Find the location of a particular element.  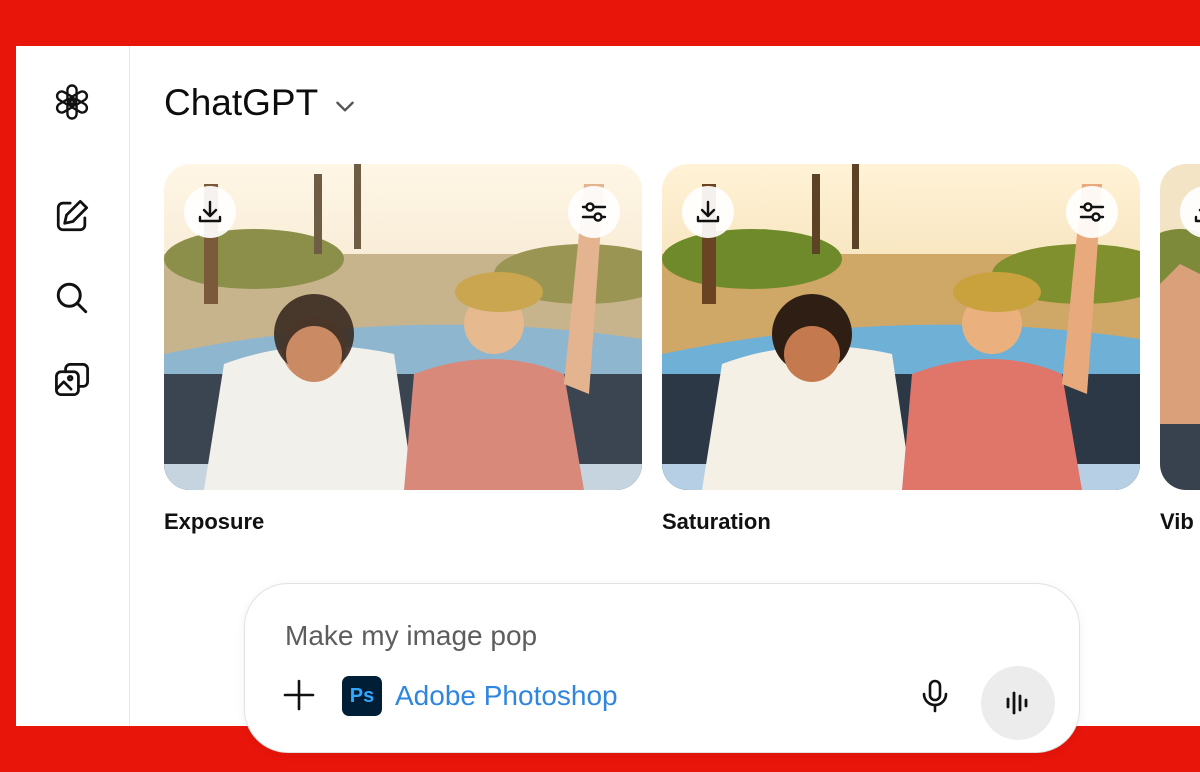

voice-mode-button is located at coordinates (1018, 703).